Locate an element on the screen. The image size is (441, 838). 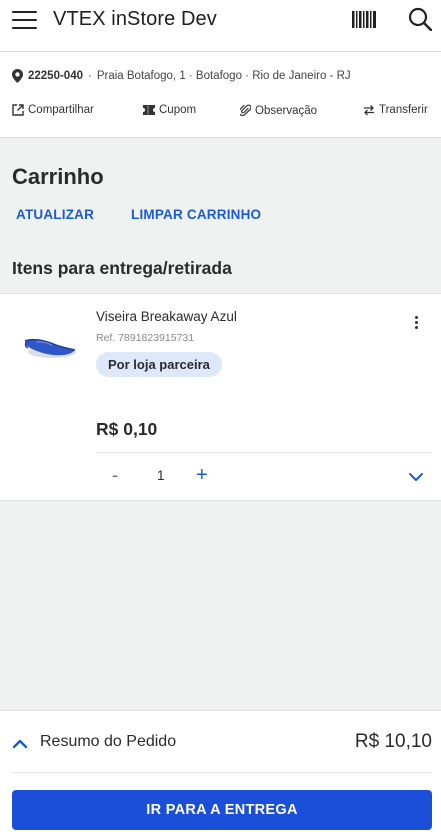
footer-divider is located at coordinates (222, 772).